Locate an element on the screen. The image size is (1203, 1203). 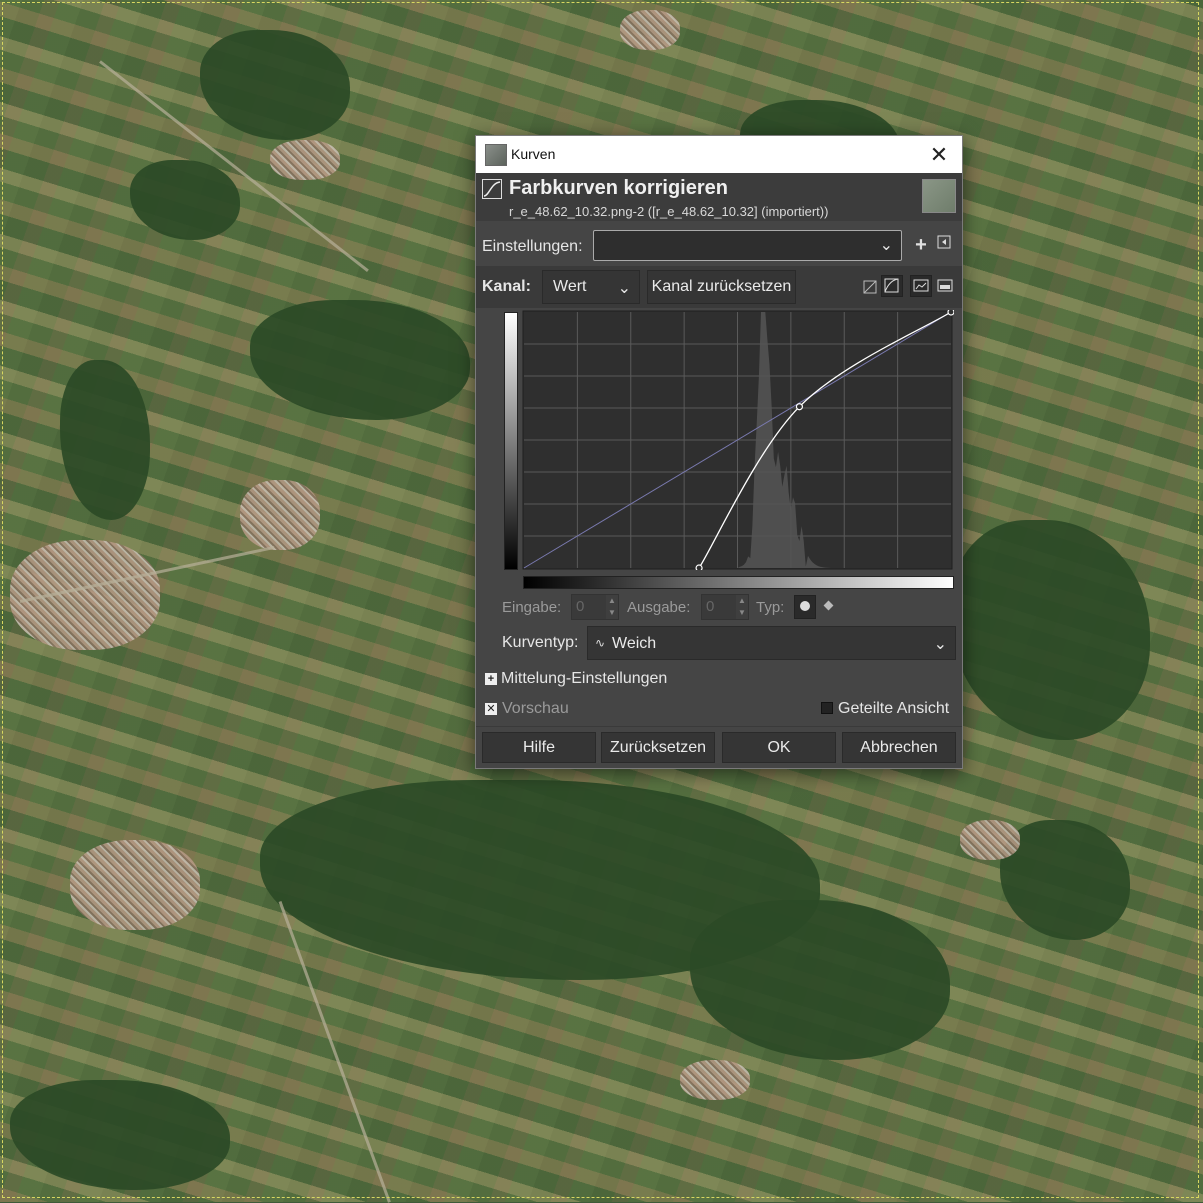
round-point-icon is located at coordinates (805, 606).